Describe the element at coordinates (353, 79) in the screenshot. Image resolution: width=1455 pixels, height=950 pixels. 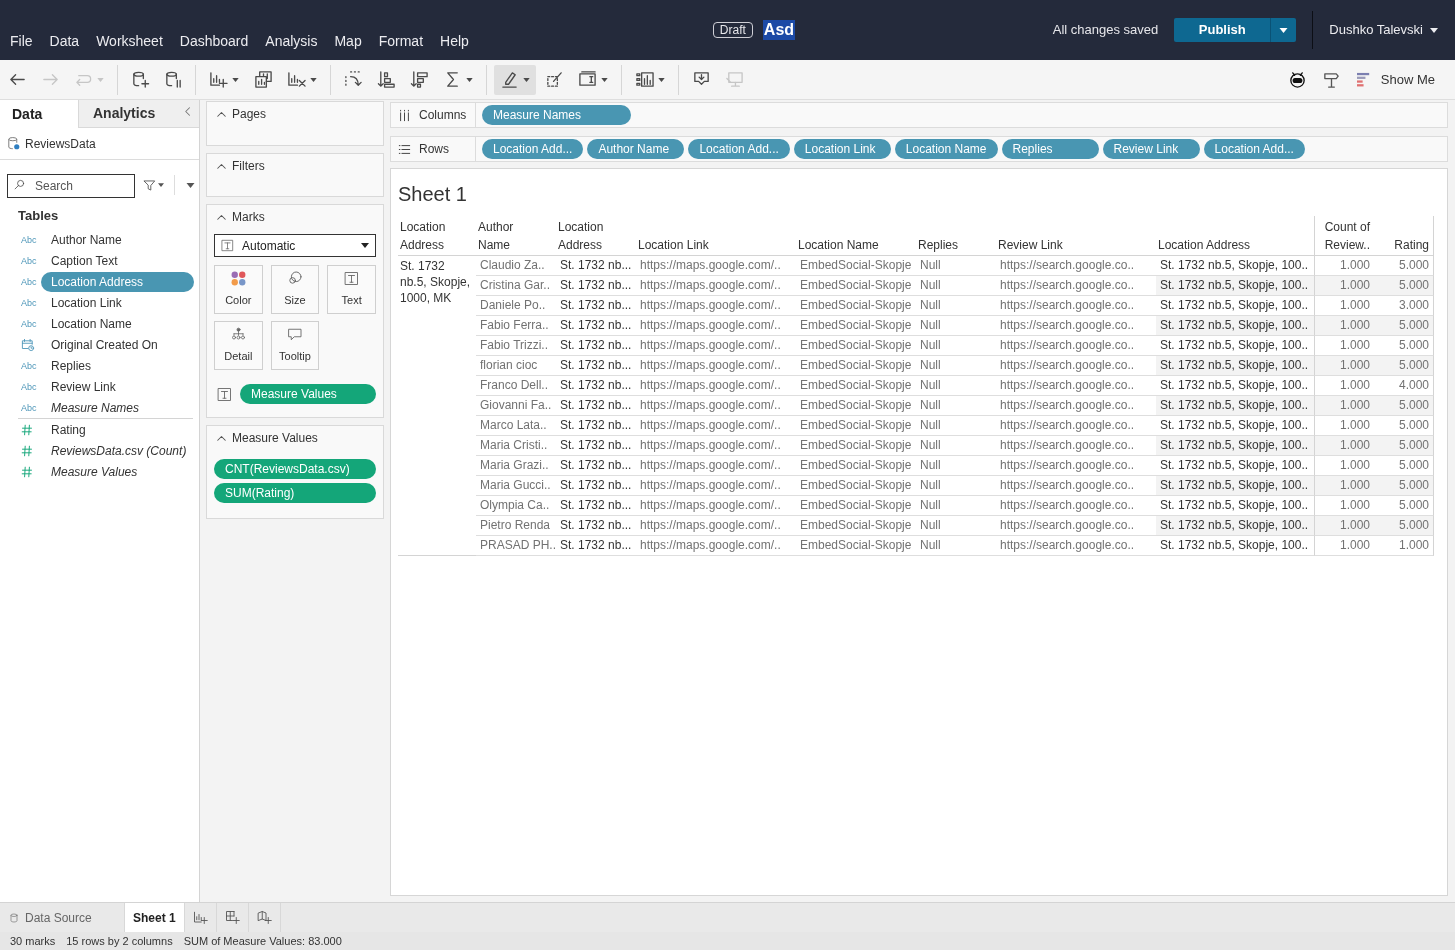
I see `swap-axes-icon` at that location.